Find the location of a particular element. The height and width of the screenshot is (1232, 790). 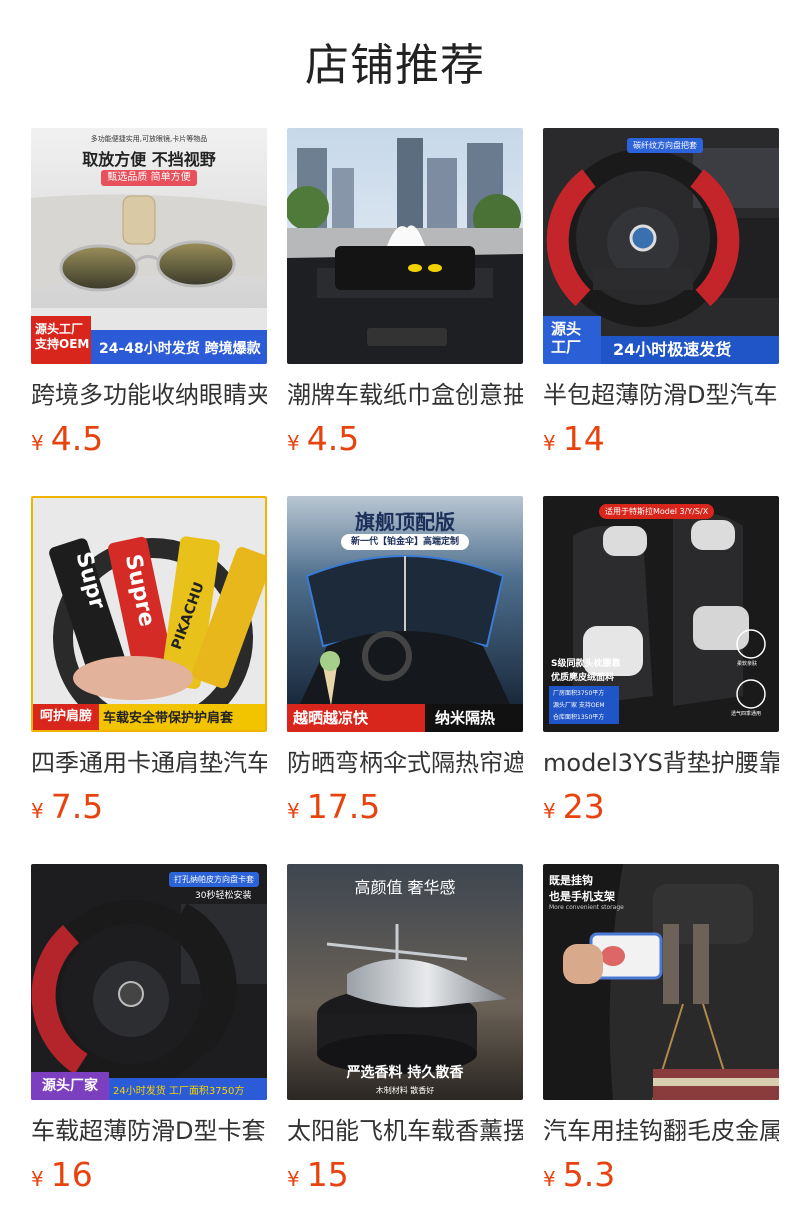

image-headline: 既是挂钩 is located at coordinates (571, 880).